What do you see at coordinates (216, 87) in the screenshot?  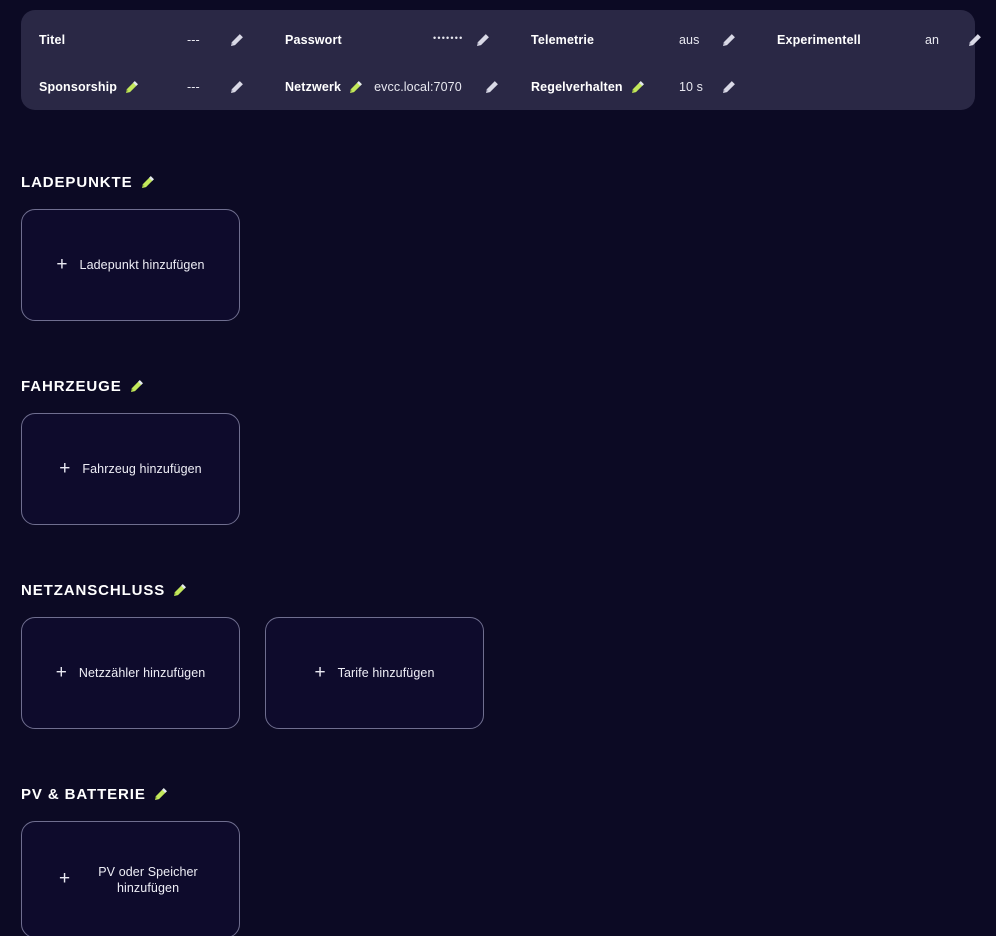 I see `setting-value-group-sponsorship: ---` at bounding box center [216, 87].